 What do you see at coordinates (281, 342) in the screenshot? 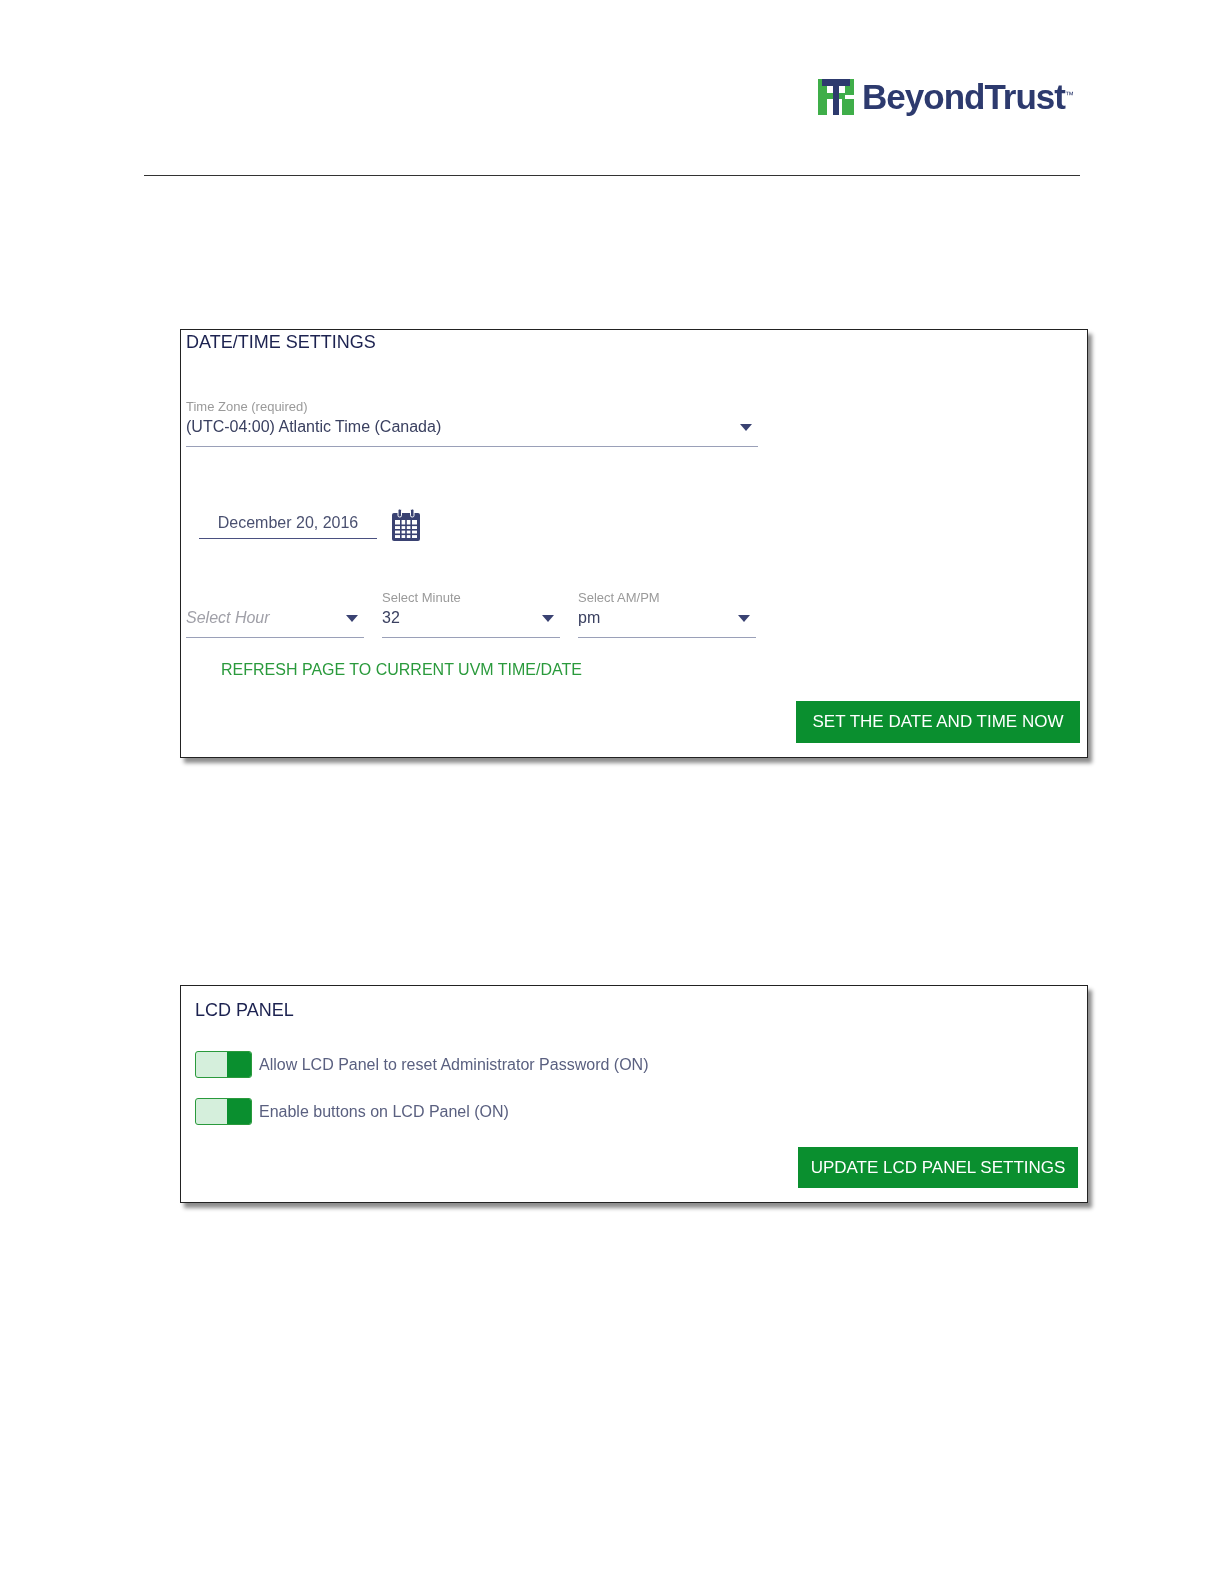
I see `panel-title: DATE/TIME SETTINGS` at bounding box center [281, 342].